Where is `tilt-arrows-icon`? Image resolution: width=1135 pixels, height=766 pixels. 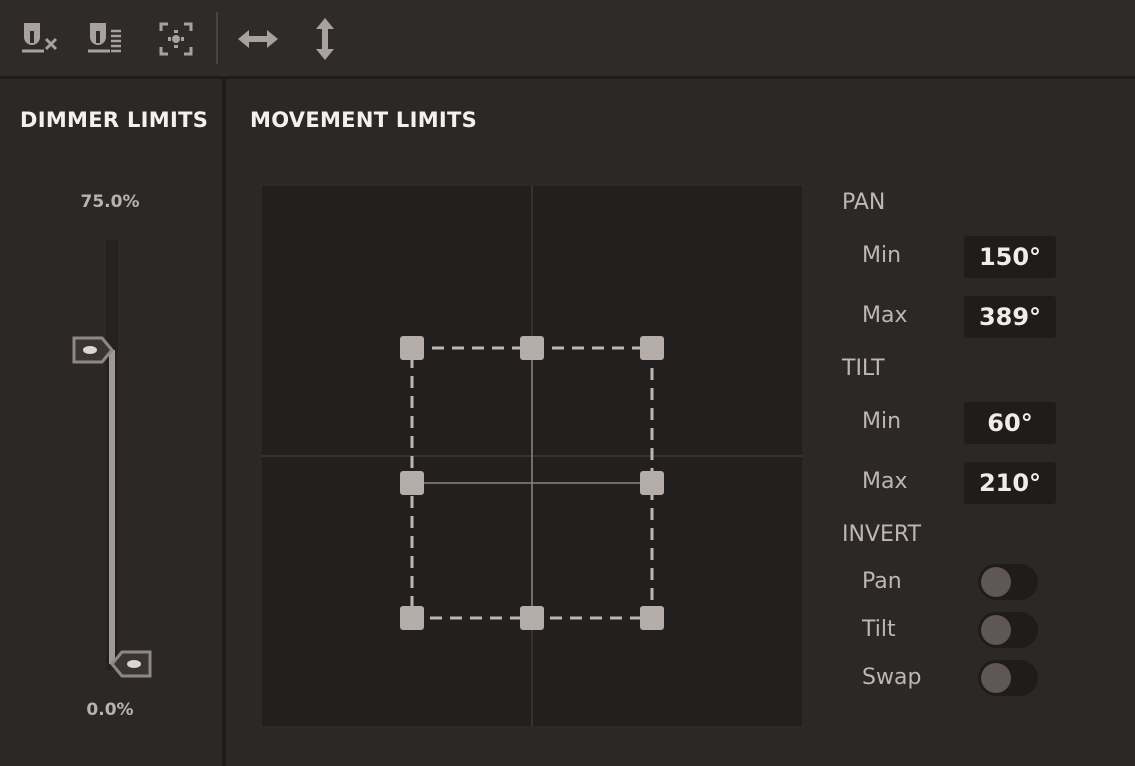
tilt-arrows-icon is located at coordinates (325, 39).